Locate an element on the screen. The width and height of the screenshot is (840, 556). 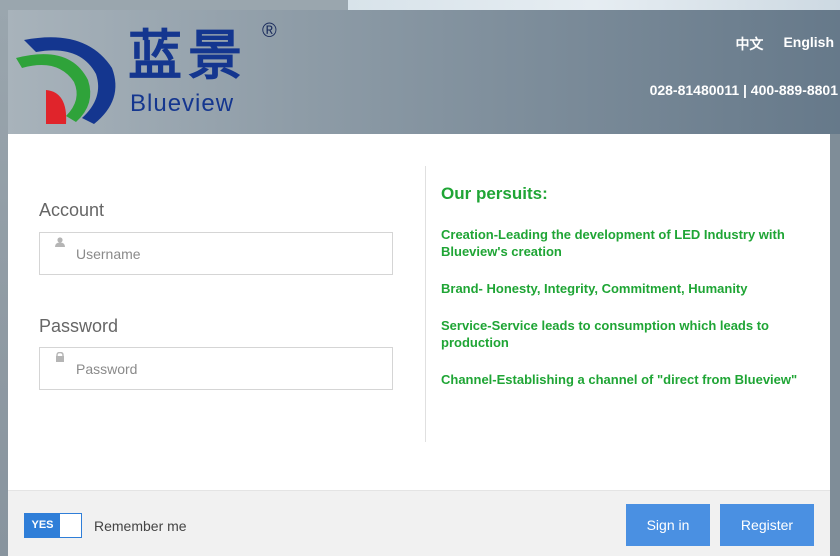
lang-chinese-link: 中文 is located at coordinates (749, 44).